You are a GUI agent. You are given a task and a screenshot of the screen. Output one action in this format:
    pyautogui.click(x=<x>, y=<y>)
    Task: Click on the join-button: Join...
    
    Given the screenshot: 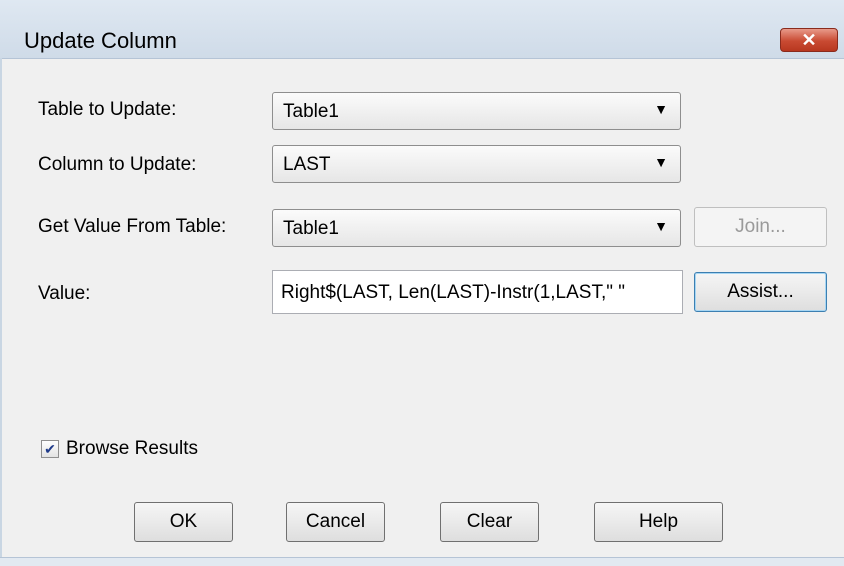 What is the action you would take?
    pyautogui.click(x=760, y=227)
    